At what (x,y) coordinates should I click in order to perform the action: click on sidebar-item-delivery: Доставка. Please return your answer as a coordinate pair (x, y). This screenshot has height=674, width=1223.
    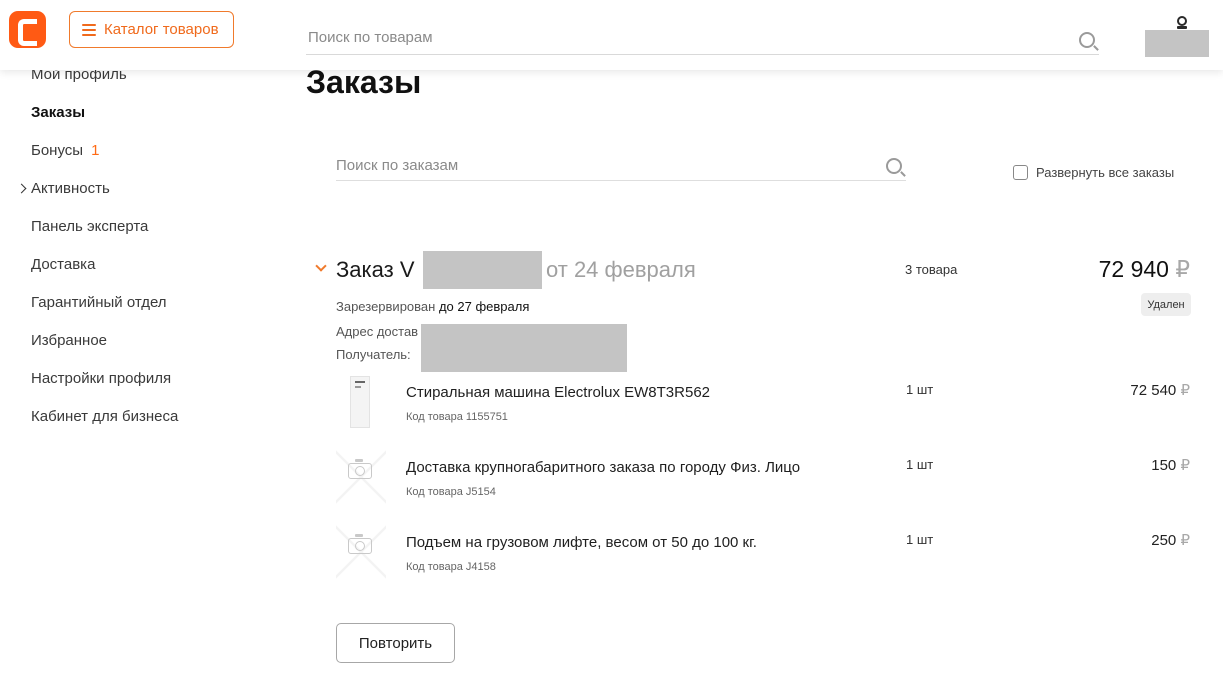
    Looking at the image, I should click on (63, 264).